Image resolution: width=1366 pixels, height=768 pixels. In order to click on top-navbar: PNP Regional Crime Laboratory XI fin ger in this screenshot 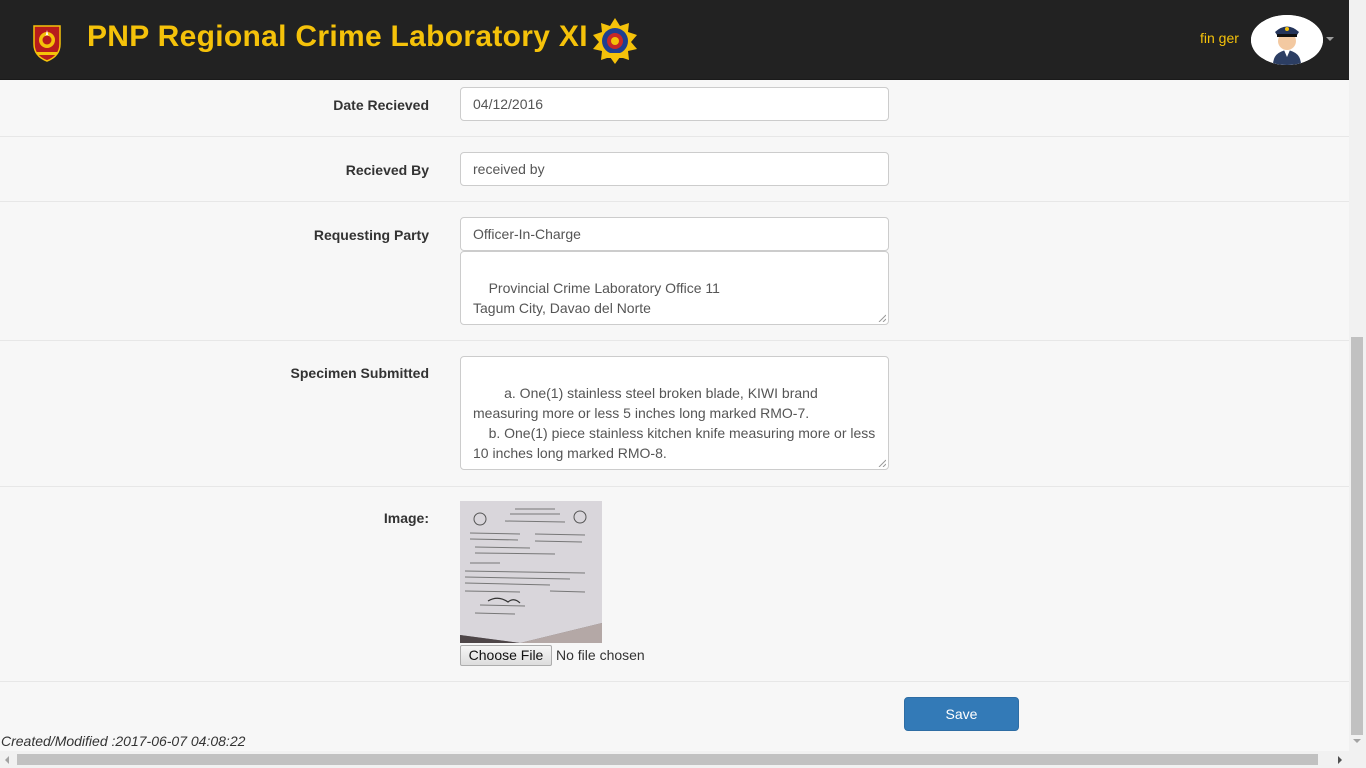, I will do `click(674, 40)`.